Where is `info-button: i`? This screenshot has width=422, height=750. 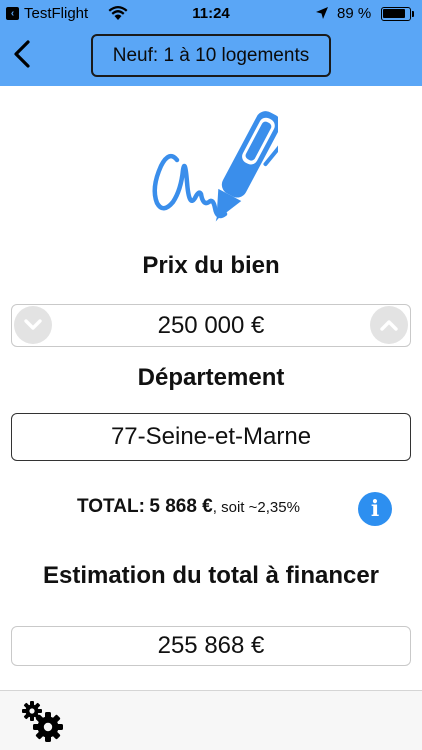 info-button: i is located at coordinates (375, 509).